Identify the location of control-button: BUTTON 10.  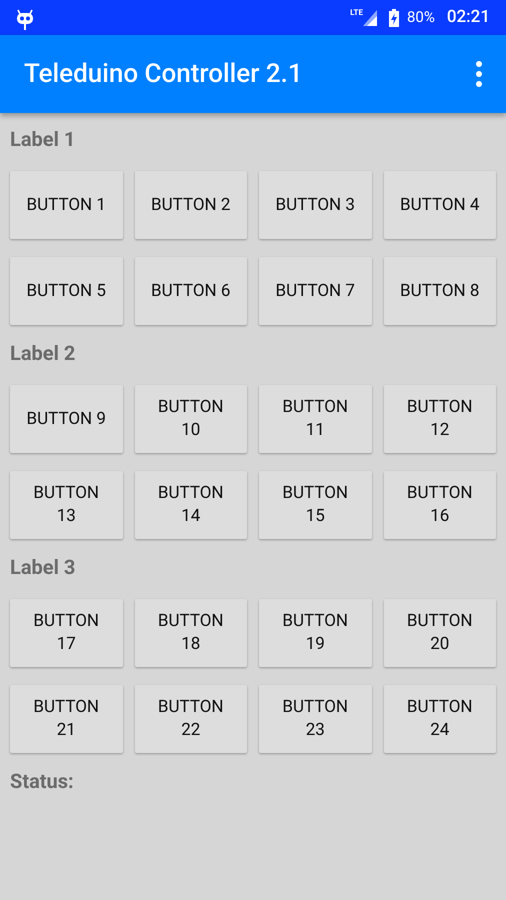
(190, 419).